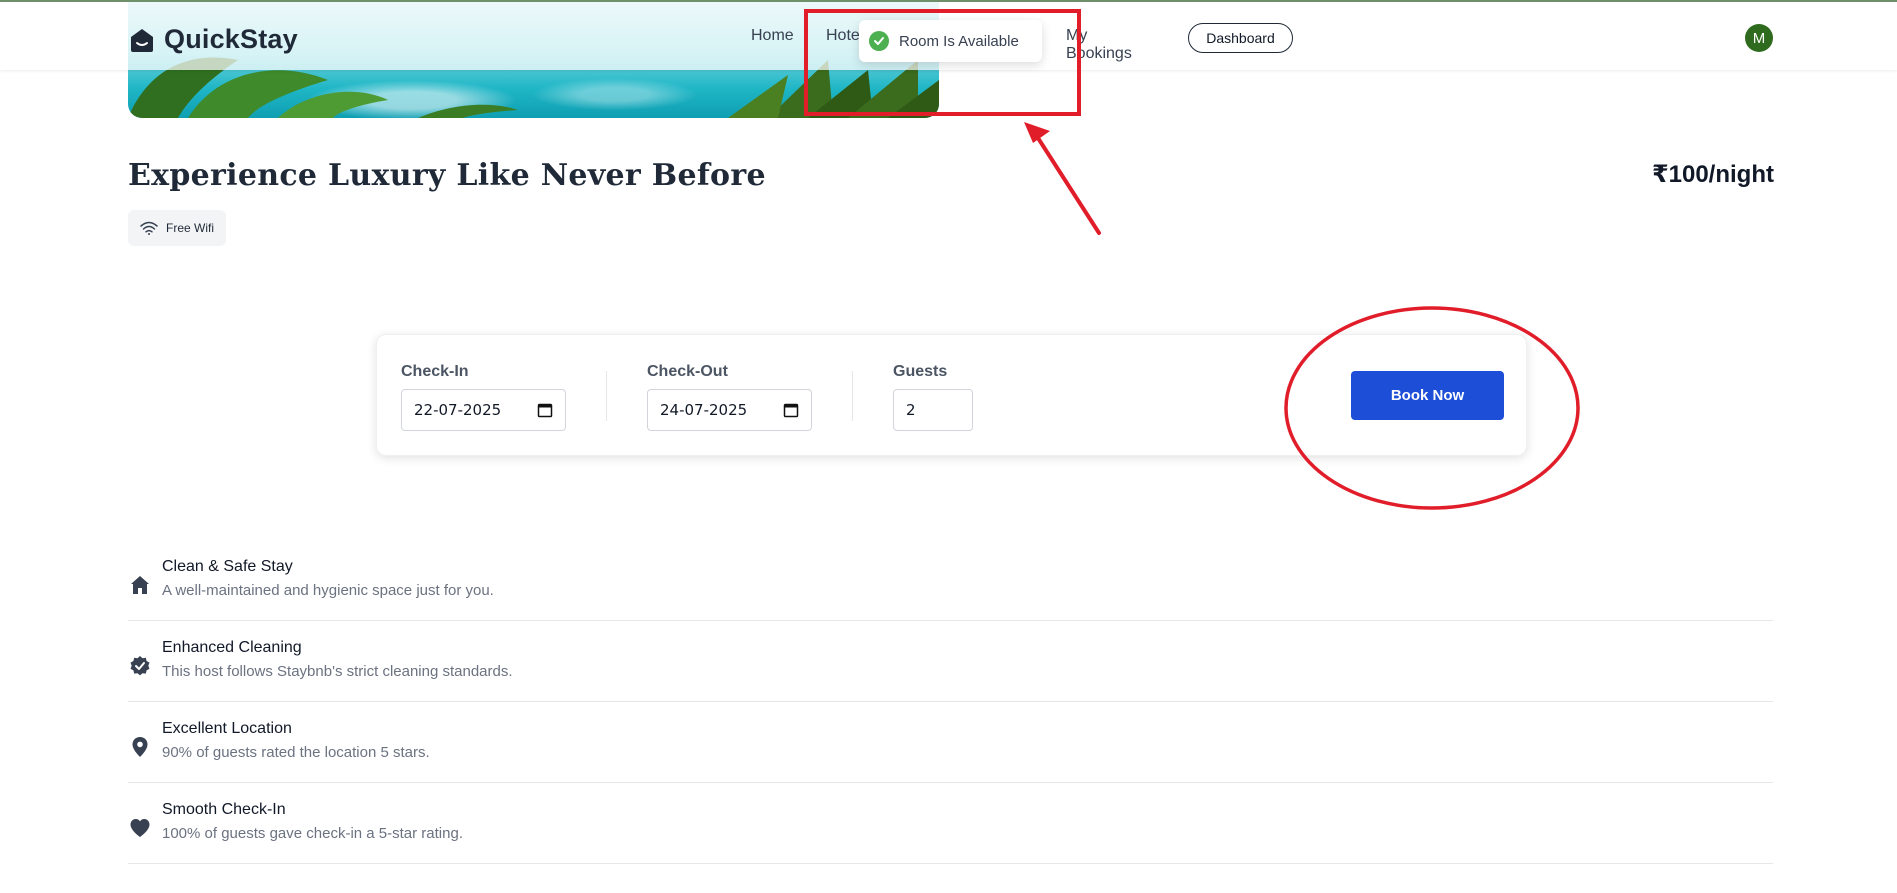  What do you see at coordinates (1062, 178) in the screenshot?
I see `annotation-arrow` at bounding box center [1062, 178].